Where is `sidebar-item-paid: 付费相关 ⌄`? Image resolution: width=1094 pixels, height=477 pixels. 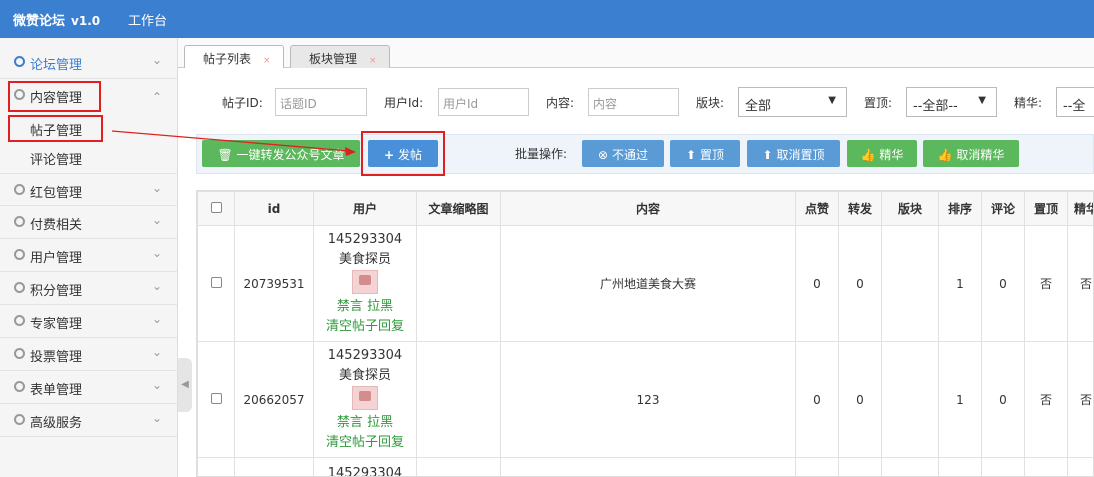
sidebar-item-paid: 付费相关 ⌄ is located at coordinates (89, 222).